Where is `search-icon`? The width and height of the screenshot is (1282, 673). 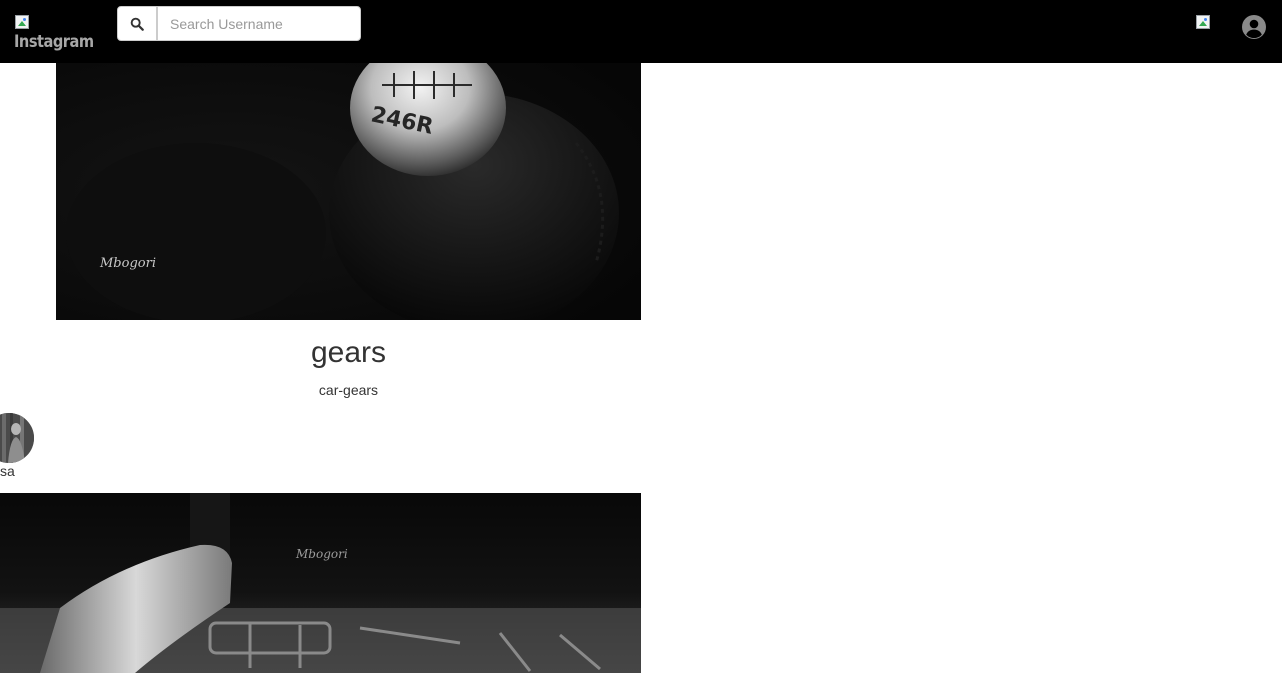 search-icon is located at coordinates (137, 24).